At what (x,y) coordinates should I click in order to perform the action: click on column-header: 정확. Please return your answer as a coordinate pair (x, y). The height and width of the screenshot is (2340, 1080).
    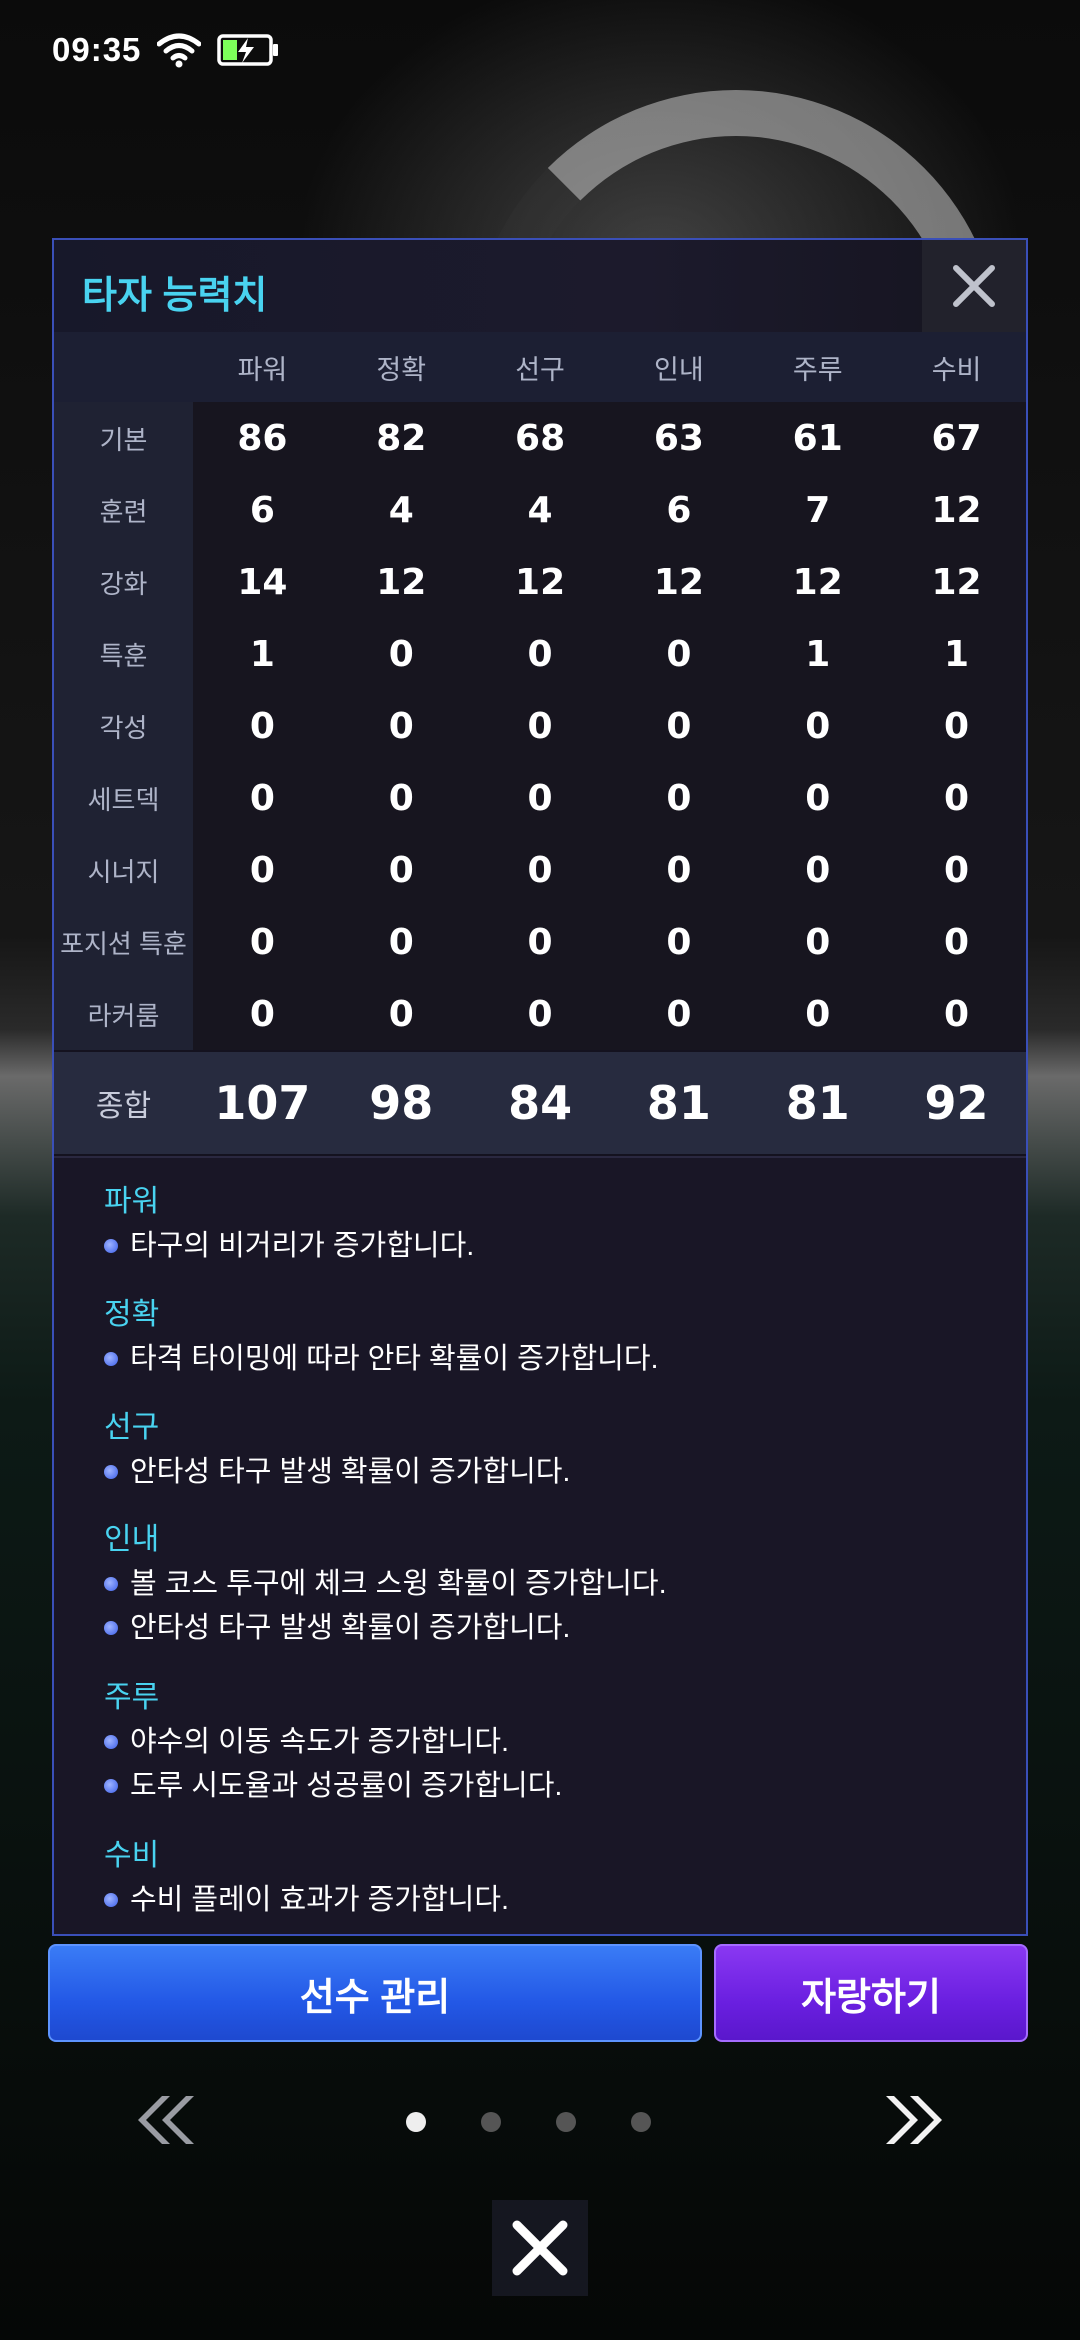
    Looking at the image, I should click on (401, 369).